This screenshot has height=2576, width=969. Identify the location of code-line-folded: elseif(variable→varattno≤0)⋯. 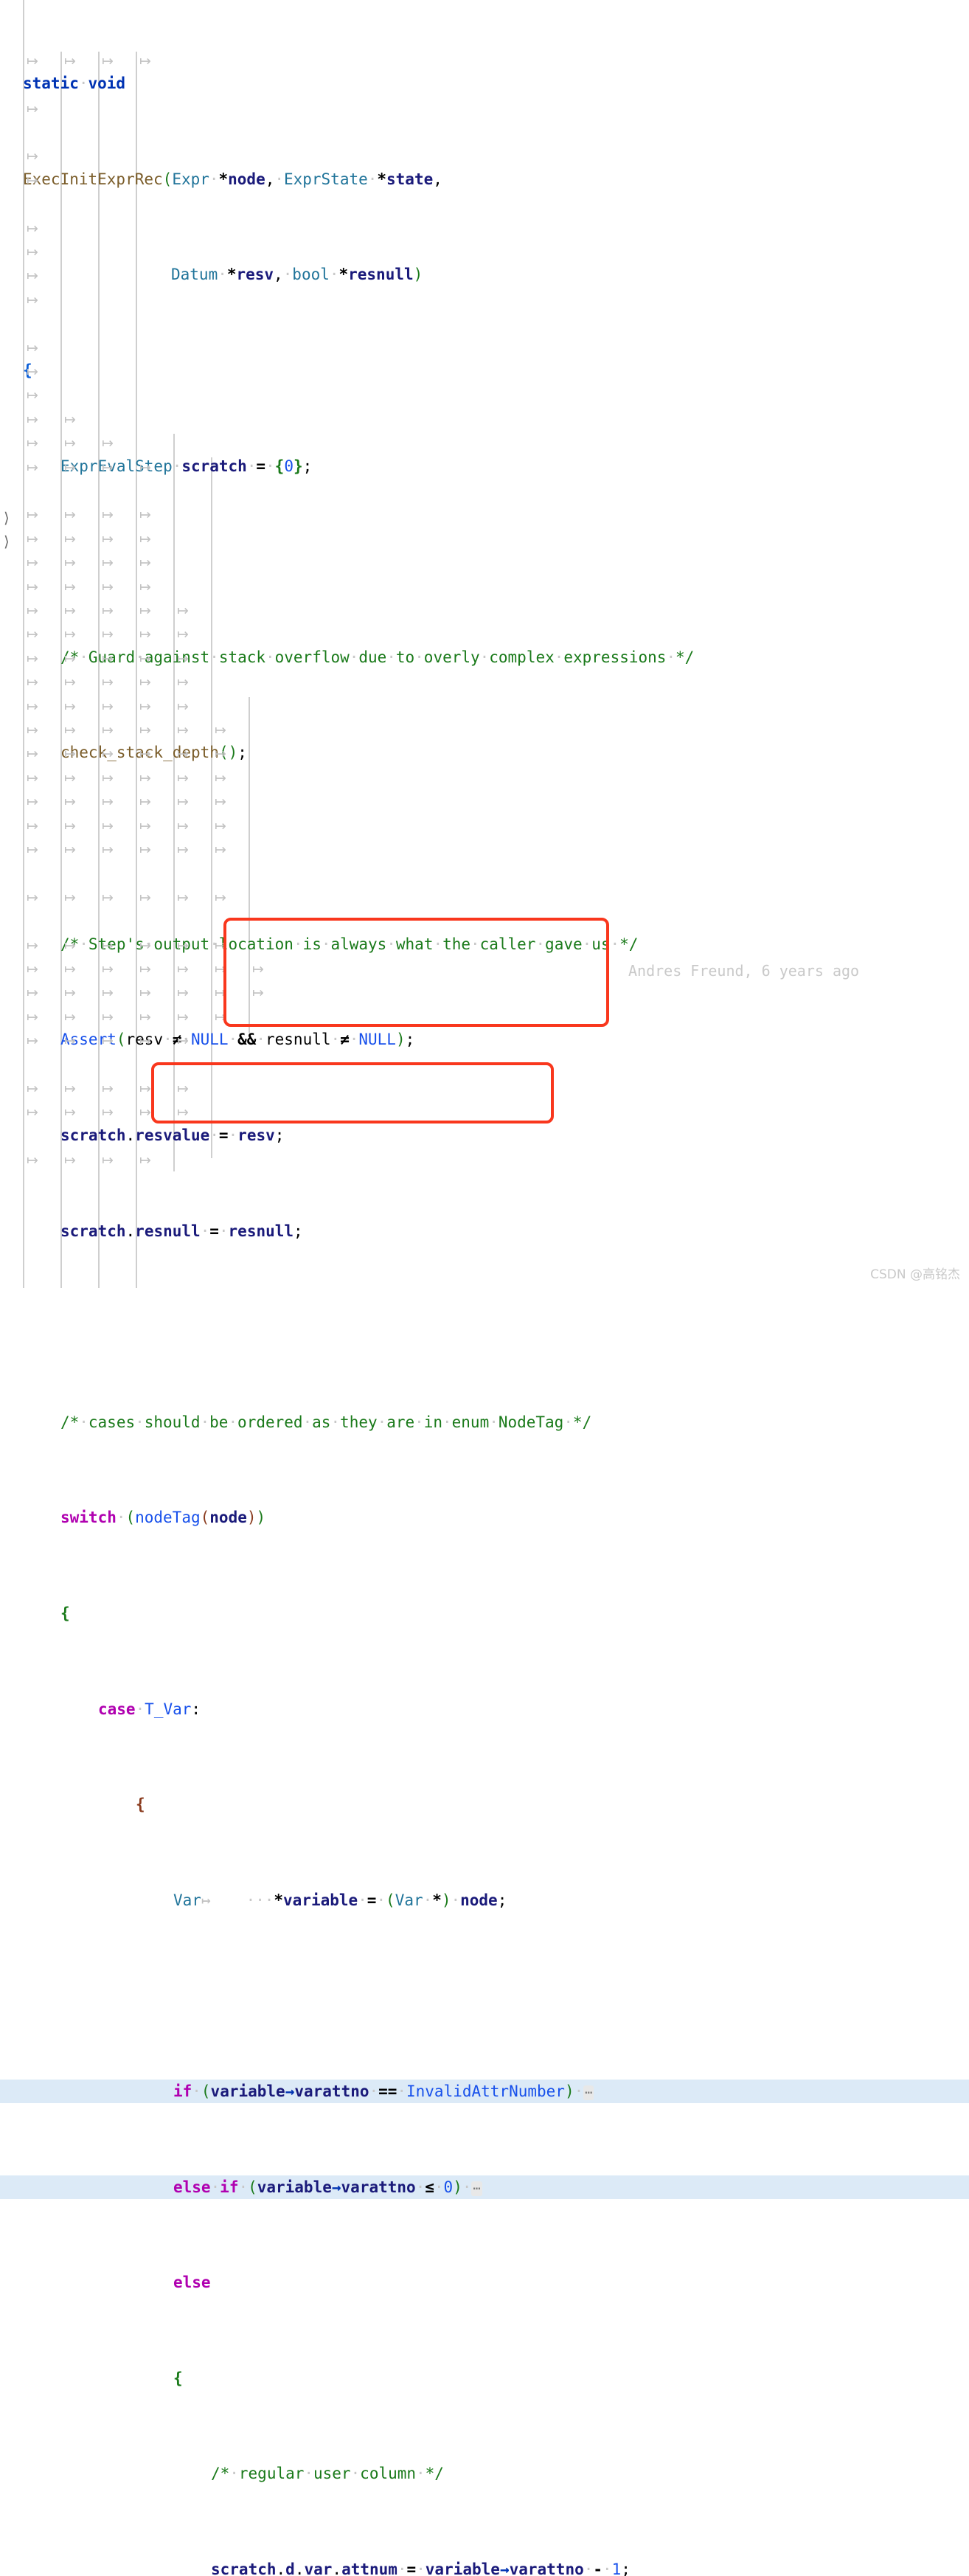
(484, 2188).